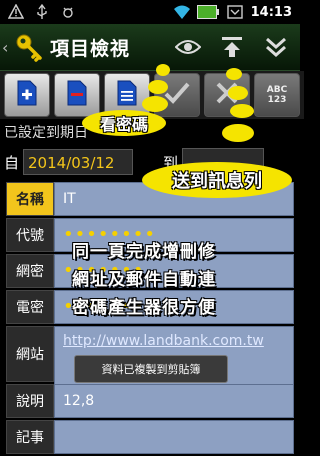  What do you see at coordinates (12, 162) in the screenshot?
I see `from-label: 自` at bounding box center [12, 162].